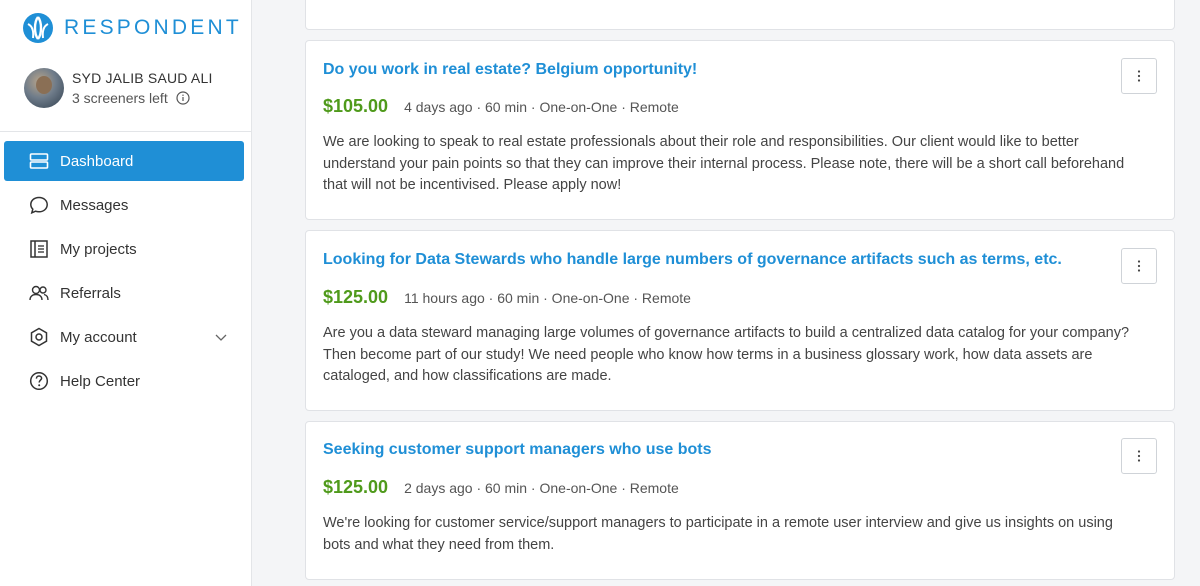  Describe the element at coordinates (39, 161) in the screenshot. I see `dashboard-icon` at that location.